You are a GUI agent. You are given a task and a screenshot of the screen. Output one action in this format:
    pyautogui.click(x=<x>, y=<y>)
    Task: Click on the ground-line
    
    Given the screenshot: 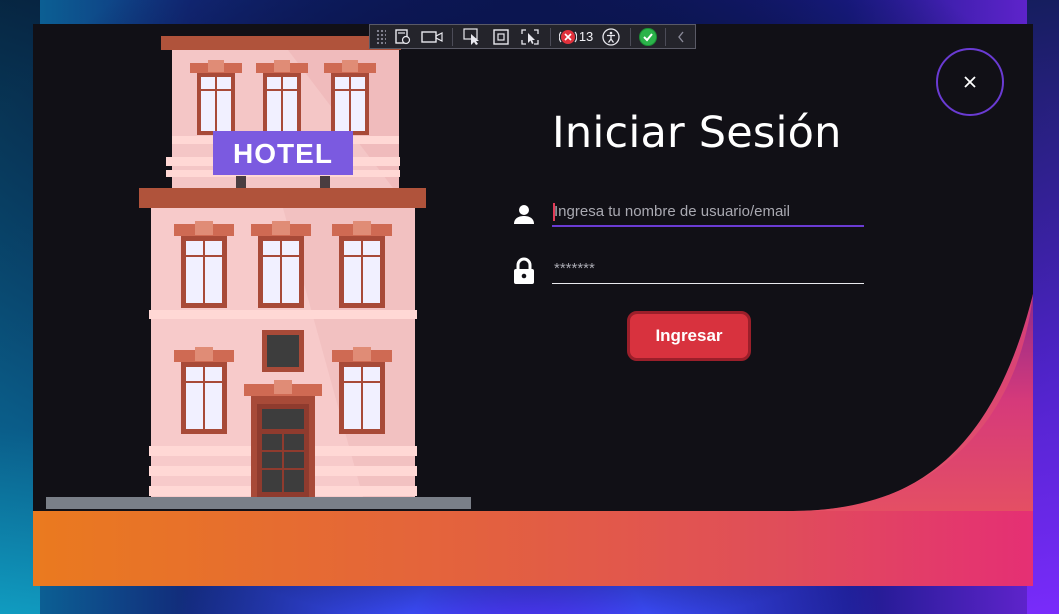 What is the action you would take?
    pyautogui.click(x=258, y=503)
    